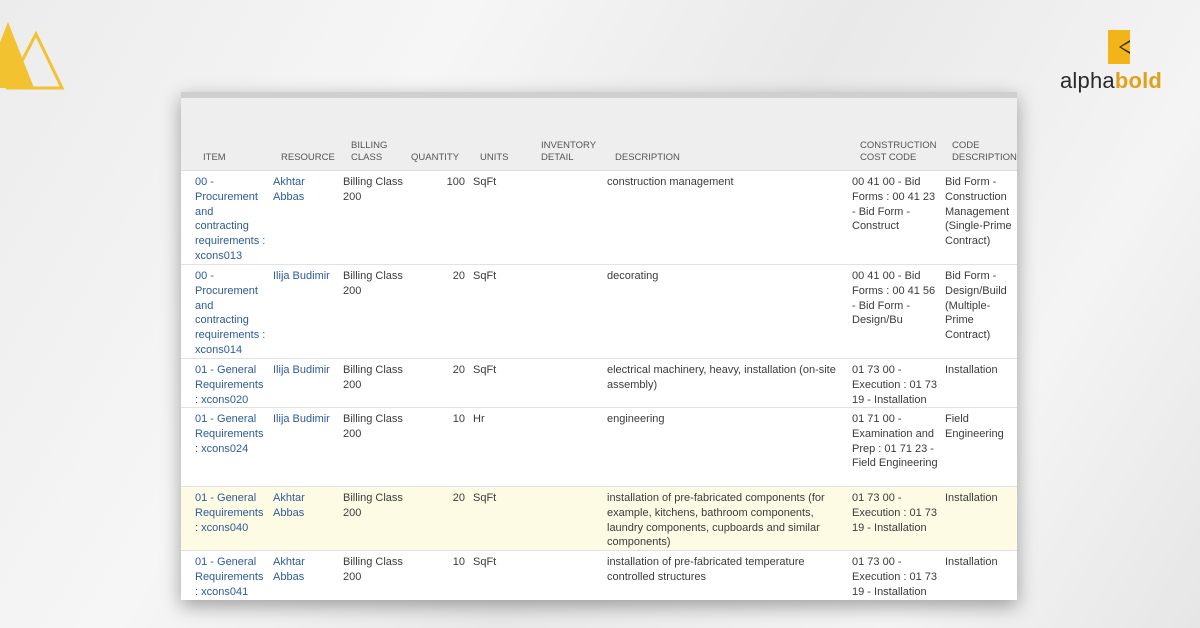  I want to click on col-header-code-description: CODE DESCRIPTION, so click(984, 152).